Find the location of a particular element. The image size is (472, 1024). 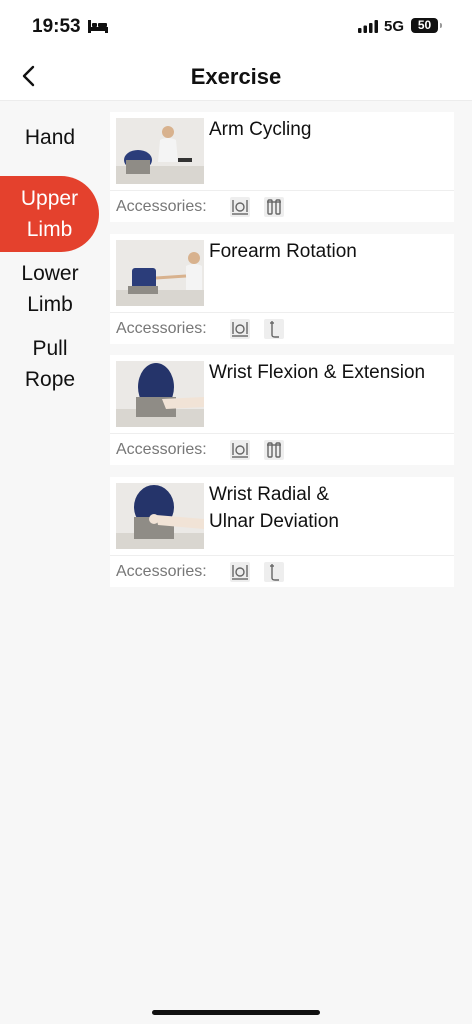

sidebar-item-label: Upper Limb is located at coordinates (49, 214).